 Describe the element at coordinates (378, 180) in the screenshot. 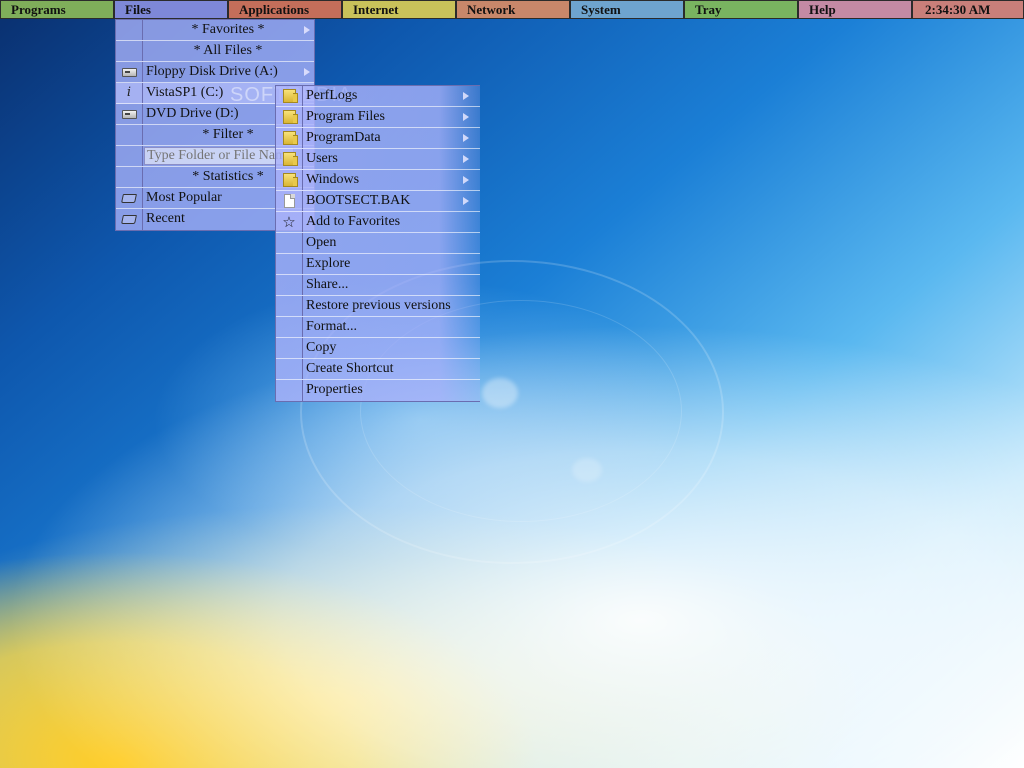

I see `drive-item-windows: Windows` at that location.